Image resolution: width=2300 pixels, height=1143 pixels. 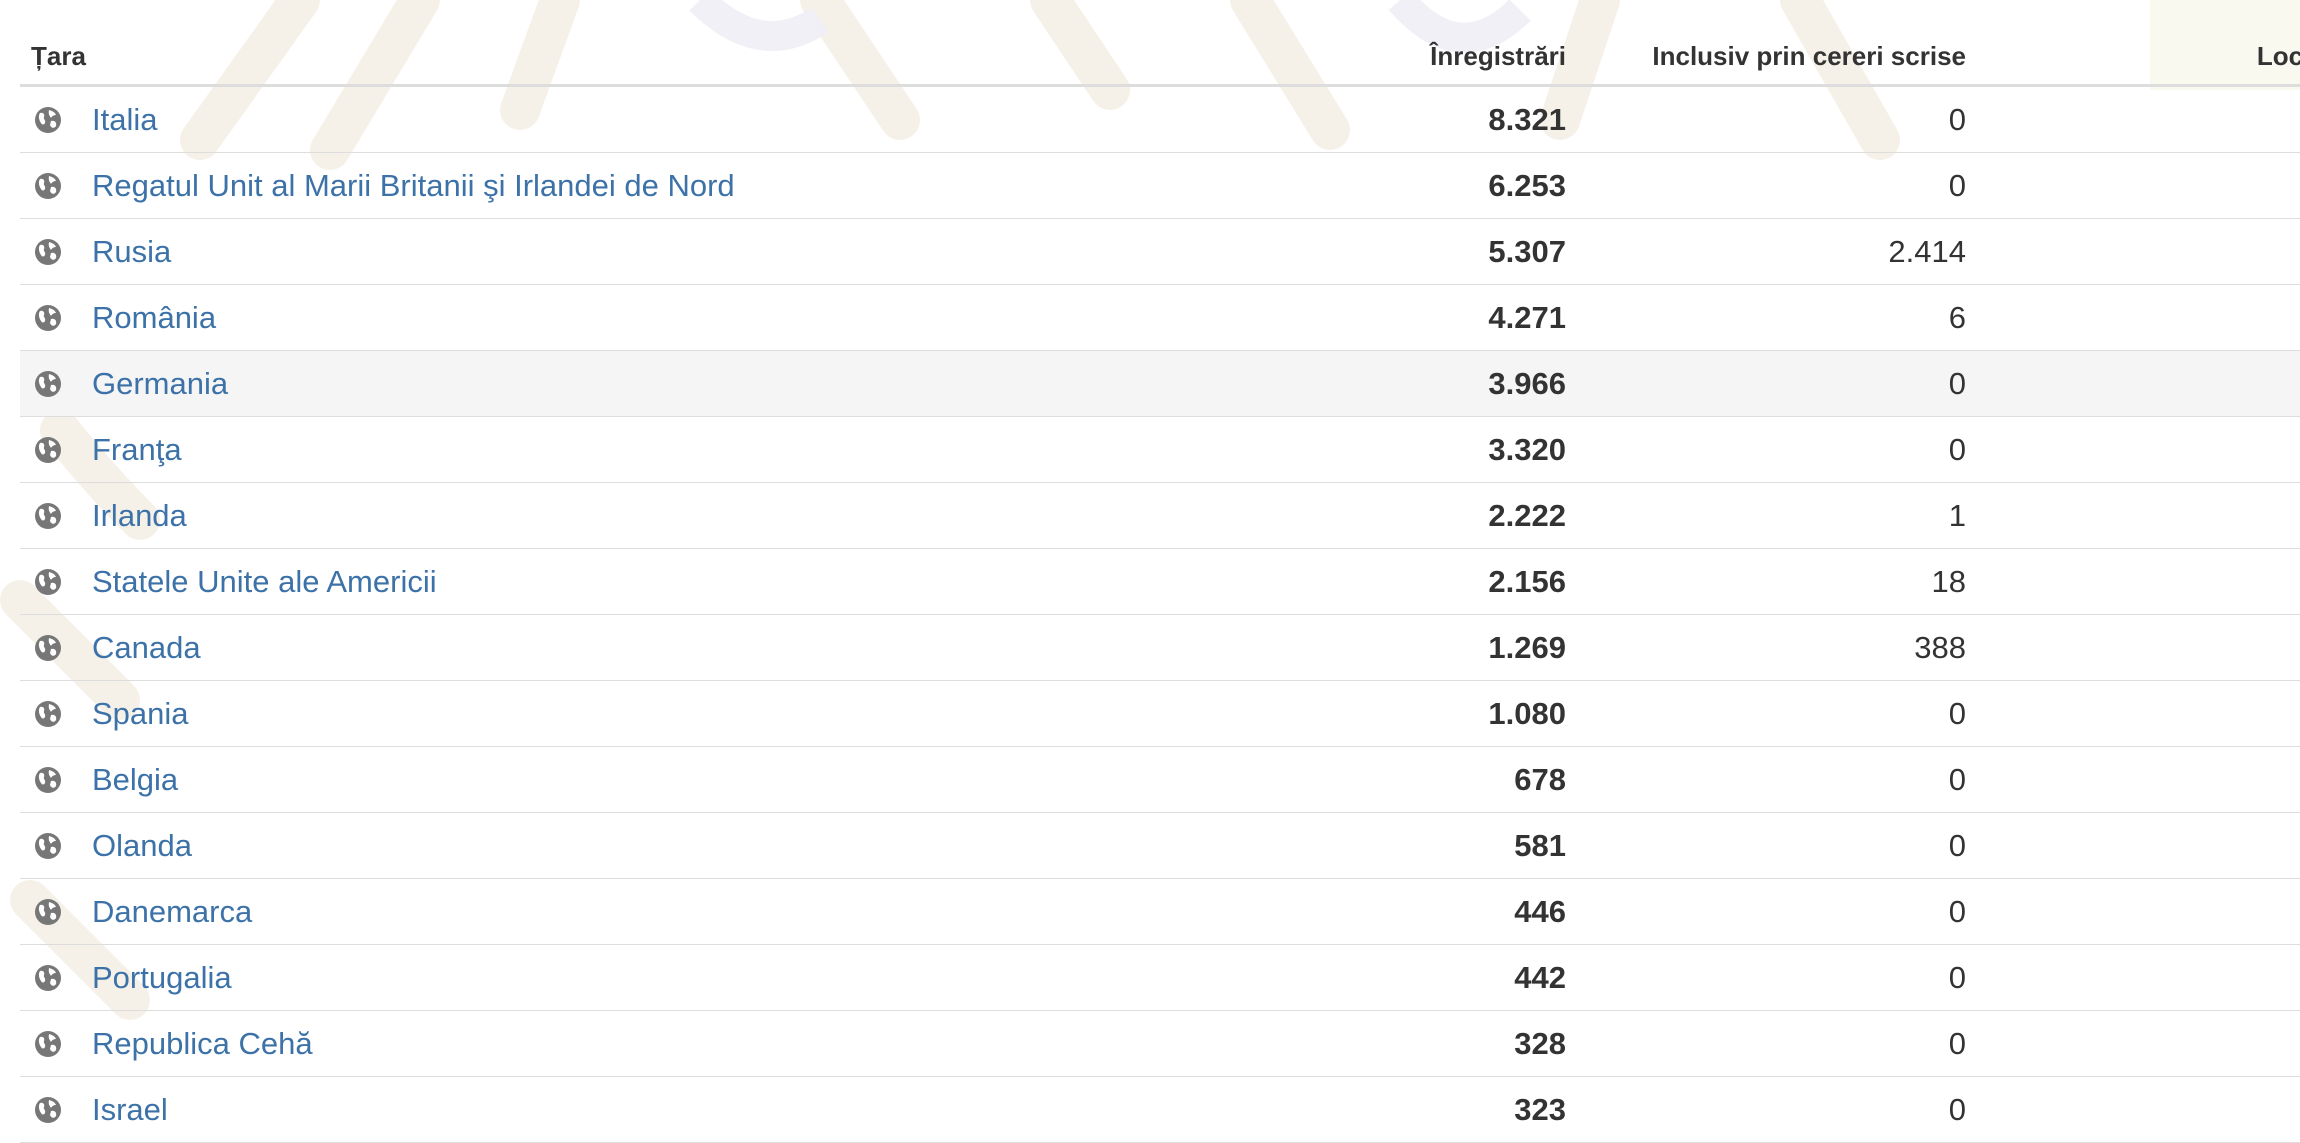 I want to click on cell-registrations: 581, so click(x=1431, y=845).